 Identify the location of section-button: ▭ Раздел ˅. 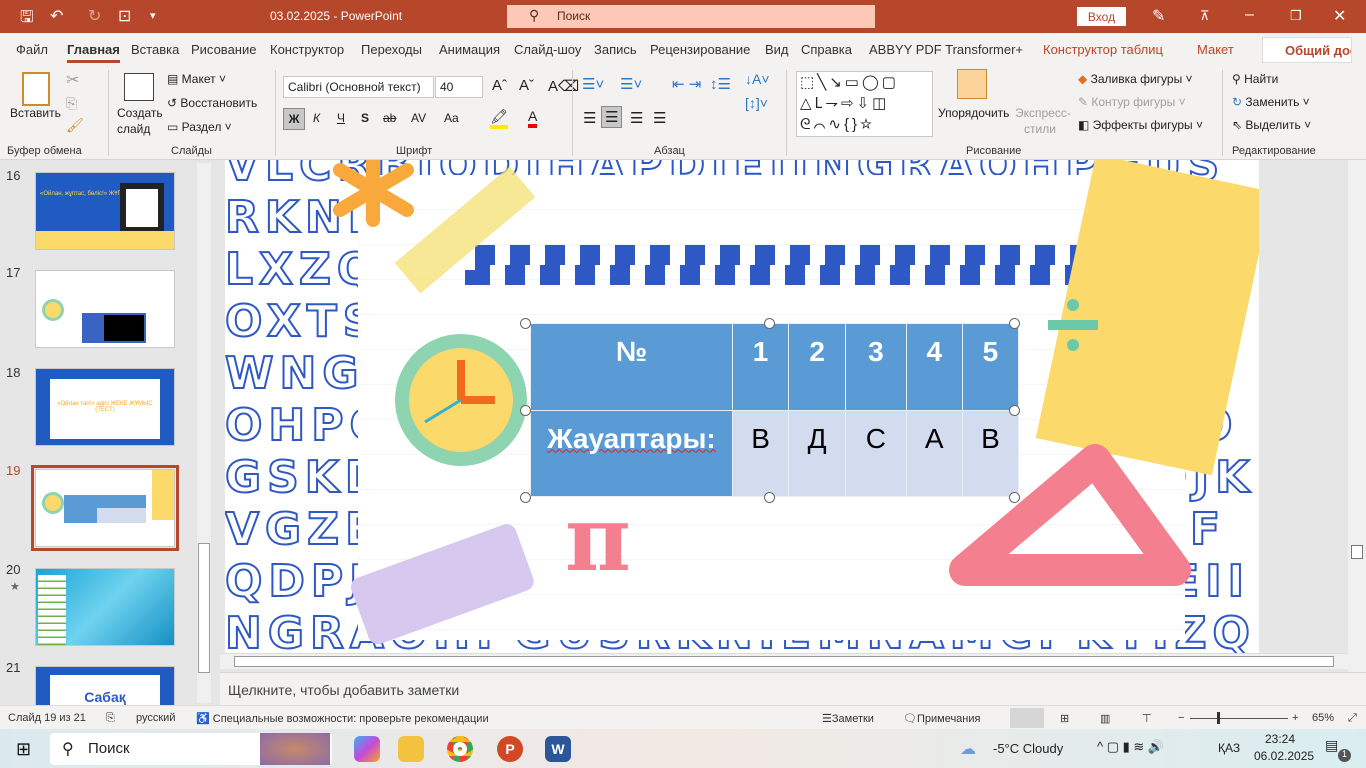
(199, 127).